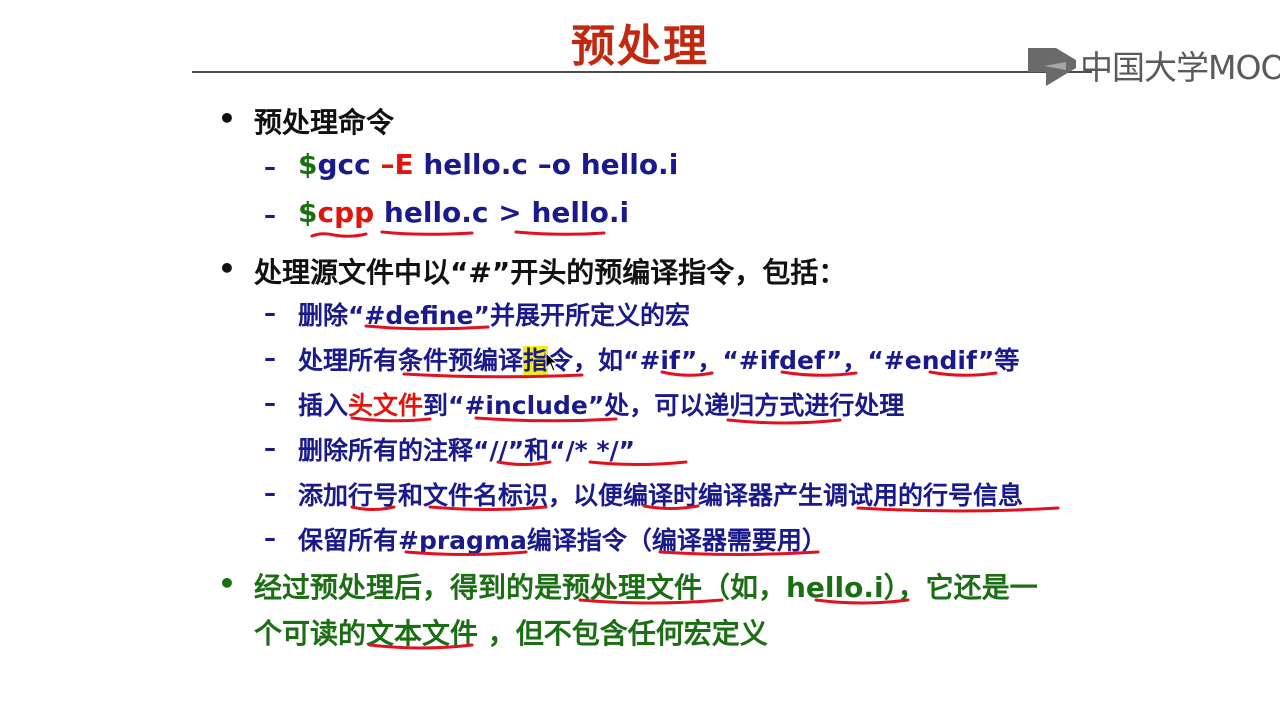 The height and width of the screenshot is (720, 1280). I want to click on underline-block-comment, so click(638, 463).